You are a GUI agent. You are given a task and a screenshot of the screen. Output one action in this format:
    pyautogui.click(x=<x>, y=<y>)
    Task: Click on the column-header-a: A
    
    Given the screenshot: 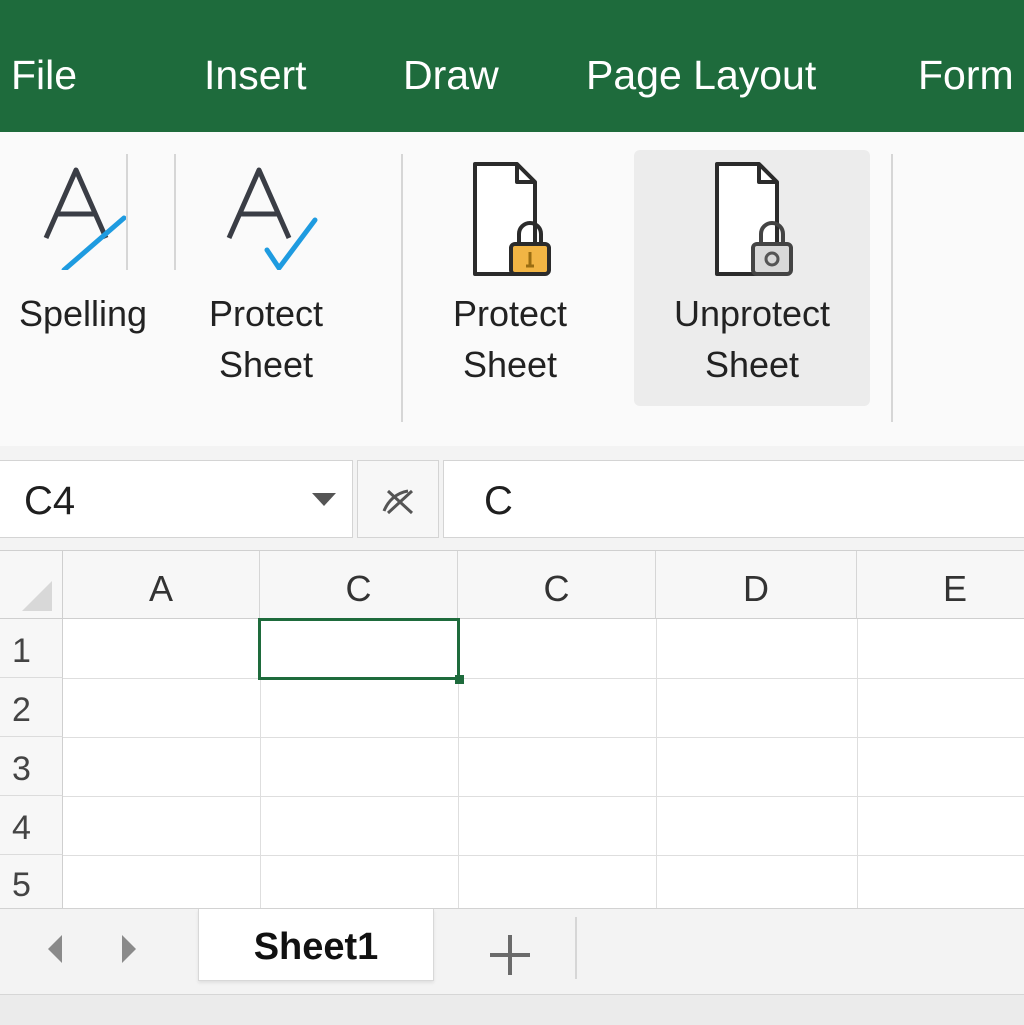 What is the action you would take?
    pyautogui.click(x=161, y=585)
    